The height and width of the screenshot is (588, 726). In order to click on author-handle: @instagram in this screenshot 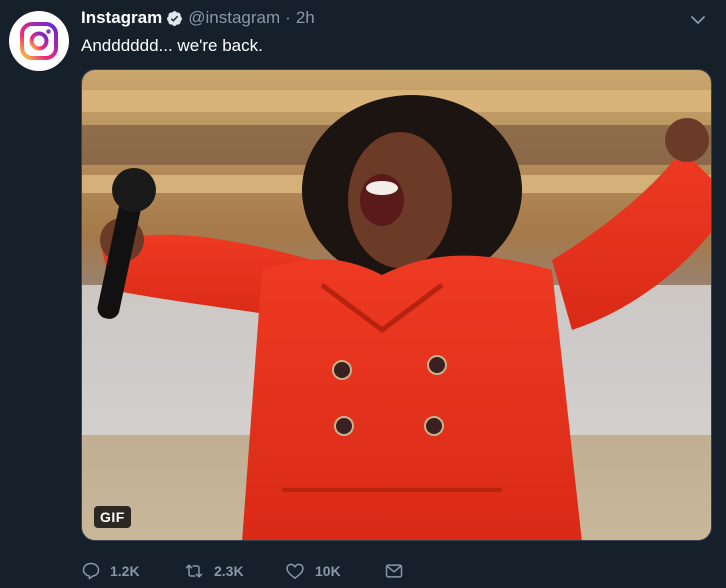, I will do `click(234, 18)`.